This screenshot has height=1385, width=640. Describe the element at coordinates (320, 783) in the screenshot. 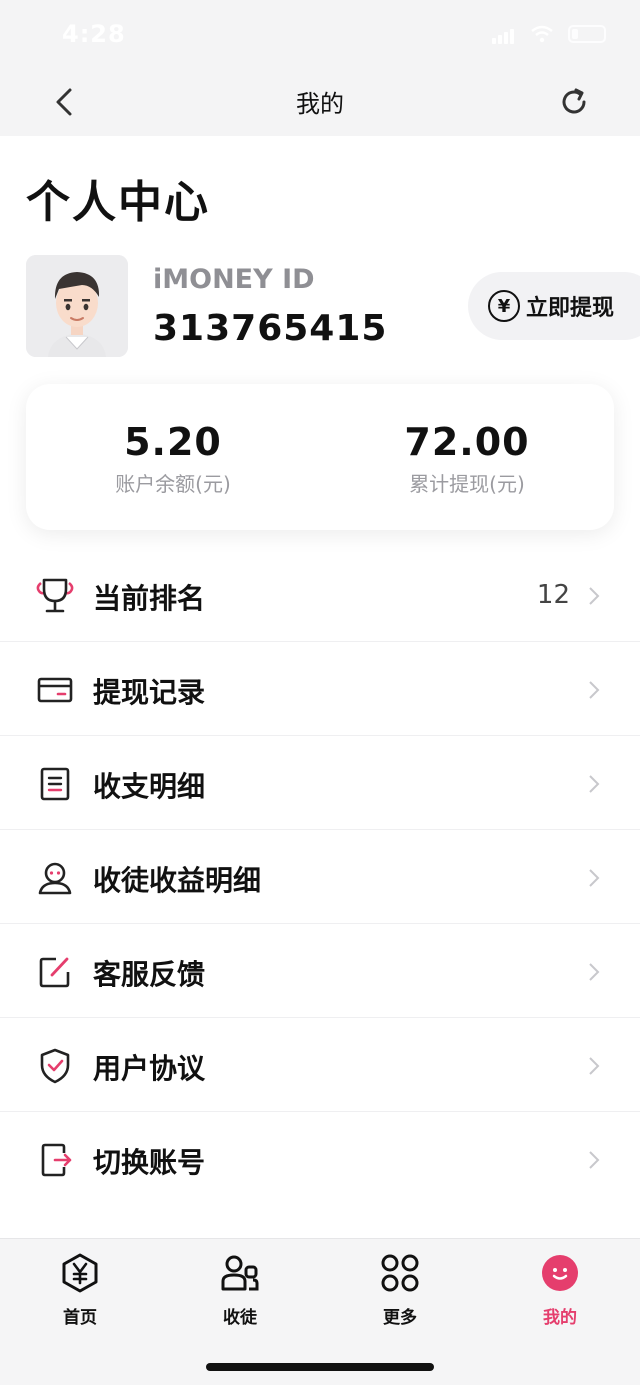

I see `menu-item-income-details: 收支明细` at that location.